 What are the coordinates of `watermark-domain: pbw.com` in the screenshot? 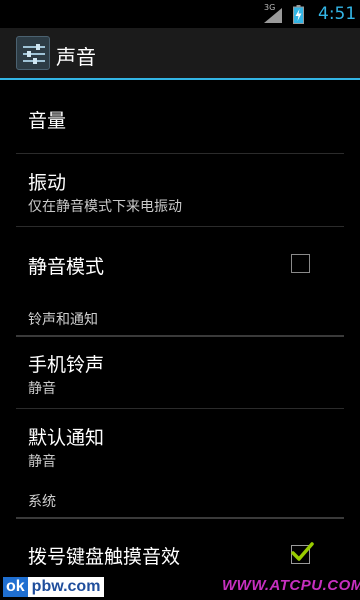 It's located at (66, 587).